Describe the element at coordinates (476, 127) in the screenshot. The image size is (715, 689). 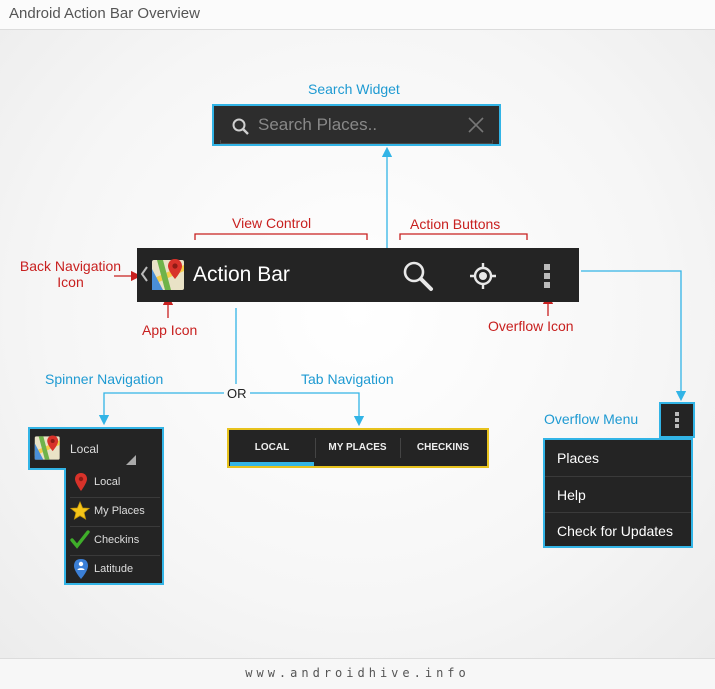
I see `close-icon` at that location.